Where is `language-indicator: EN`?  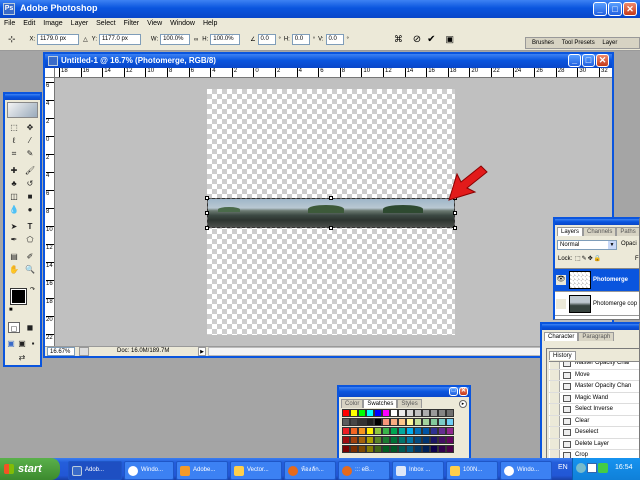 language-indicator: EN is located at coordinates (563, 467).